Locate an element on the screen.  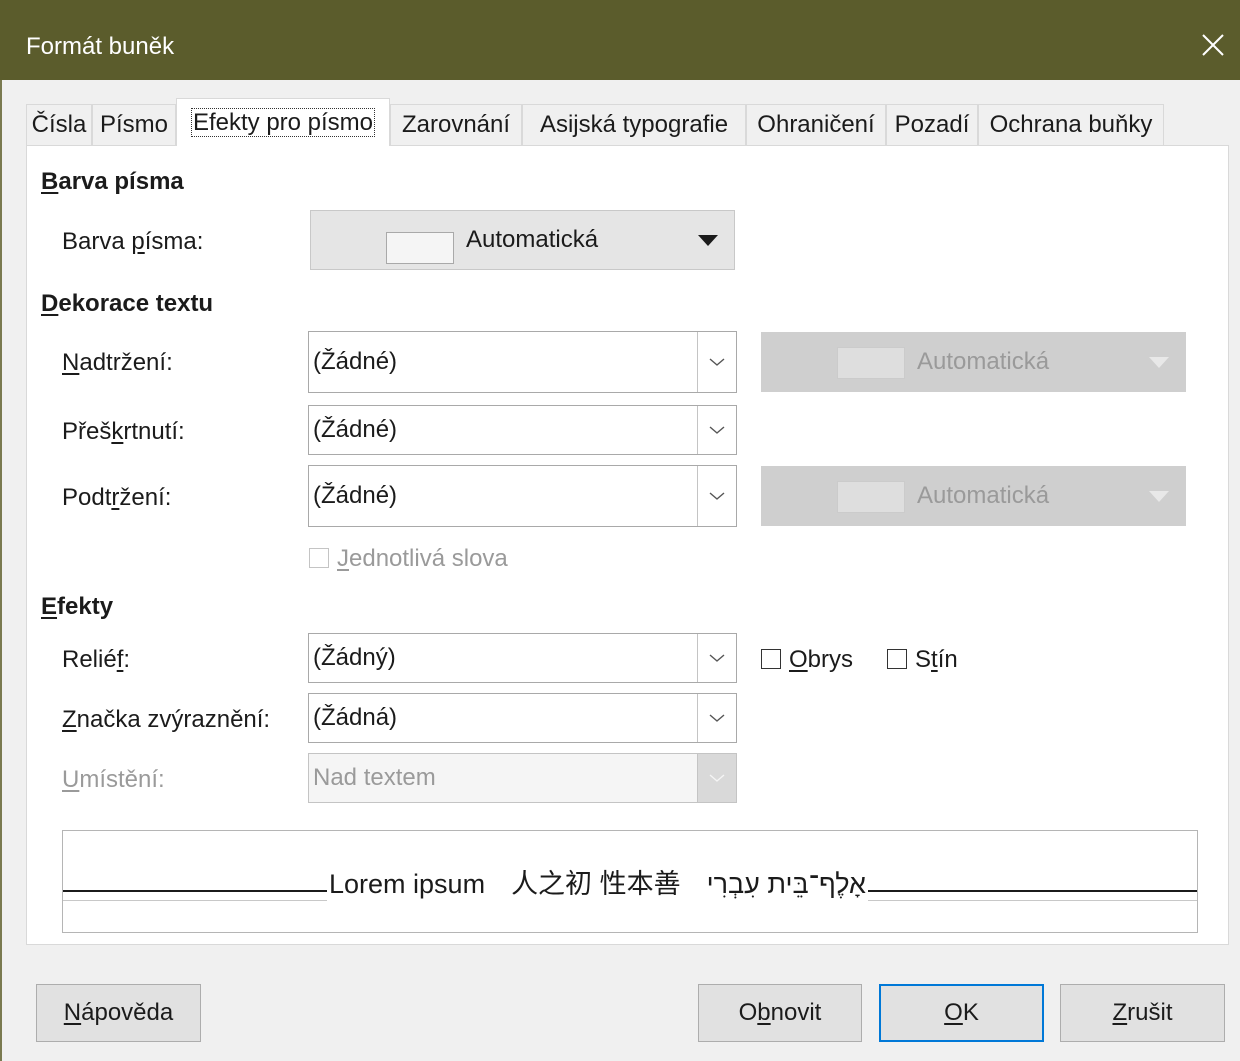
tab-cell-protection: Ochrana buňky is located at coordinates (1071, 124).